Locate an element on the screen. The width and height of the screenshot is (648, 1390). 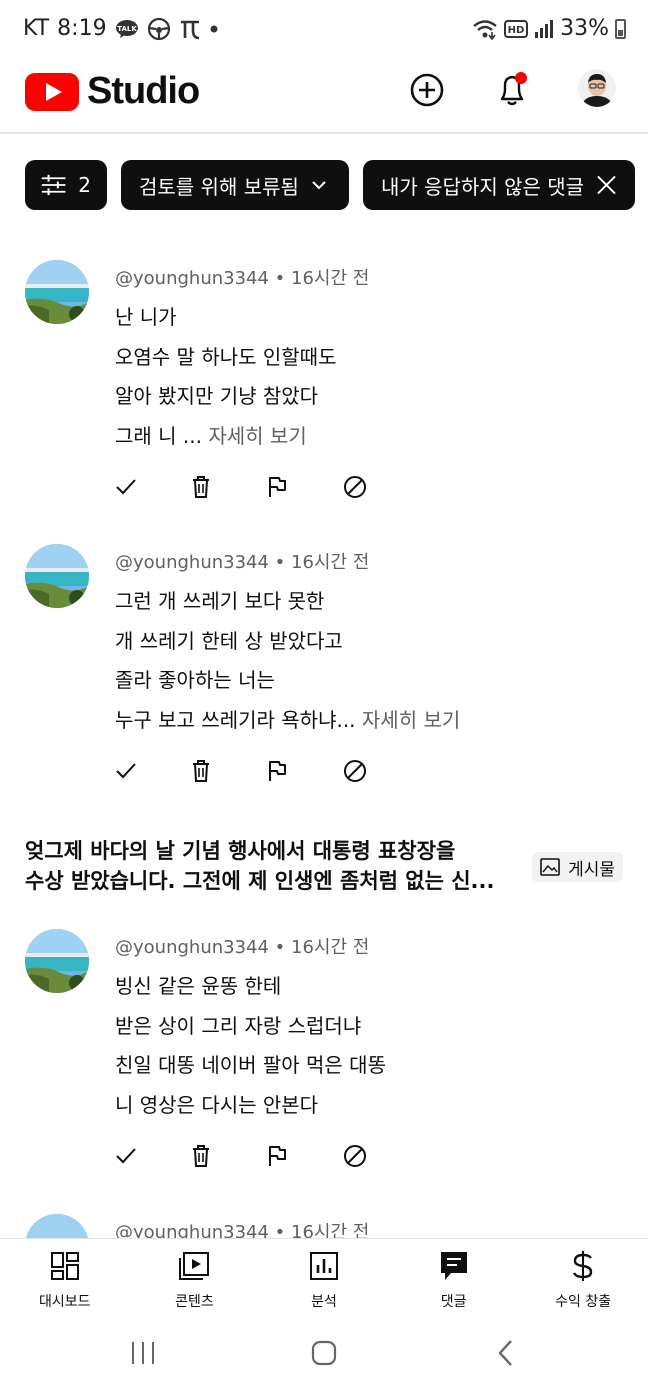
system-navigation is located at coordinates (324, 1353).